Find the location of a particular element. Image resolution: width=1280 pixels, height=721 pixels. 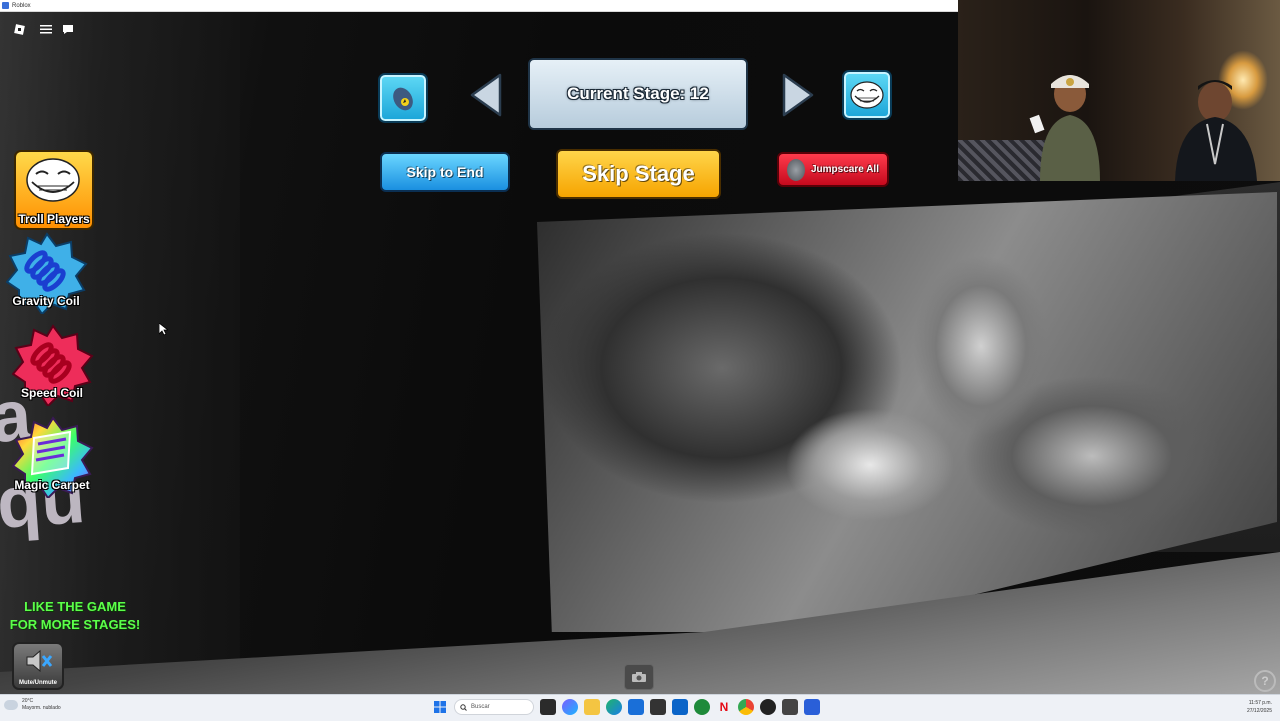

skip-stage-label: Skip Stage is located at coordinates (638, 173).